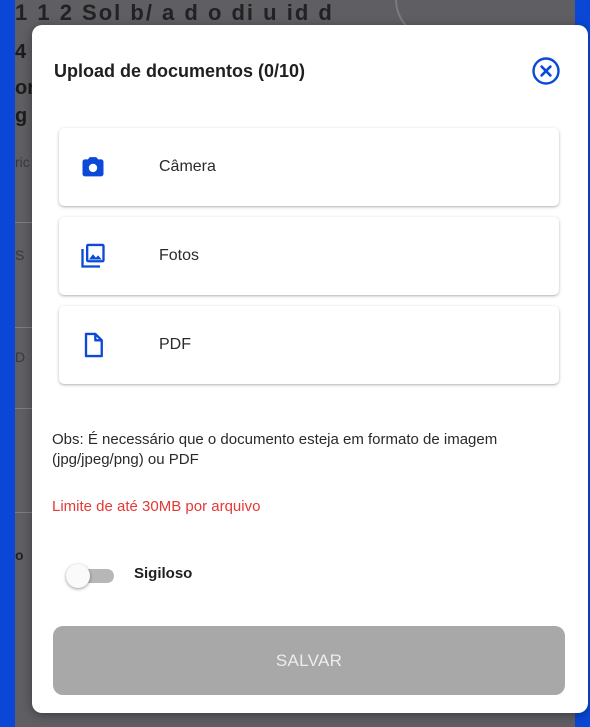  What do you see at coordinates (309, 660) in the screenshot?
I see `save-button: SALVAR` at bounding box center [309, 660].